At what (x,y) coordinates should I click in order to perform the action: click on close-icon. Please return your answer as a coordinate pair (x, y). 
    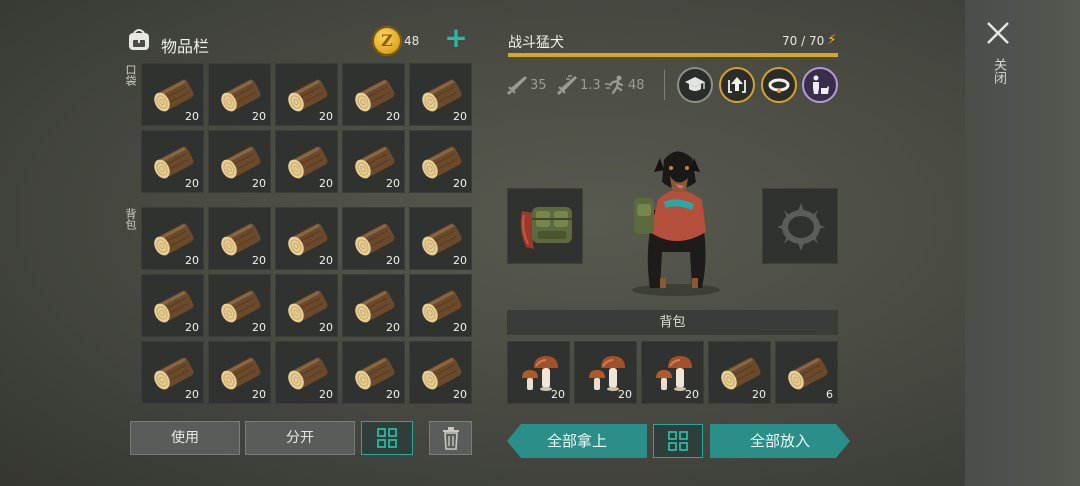
    Looking at the image, I should click on (998, 33).